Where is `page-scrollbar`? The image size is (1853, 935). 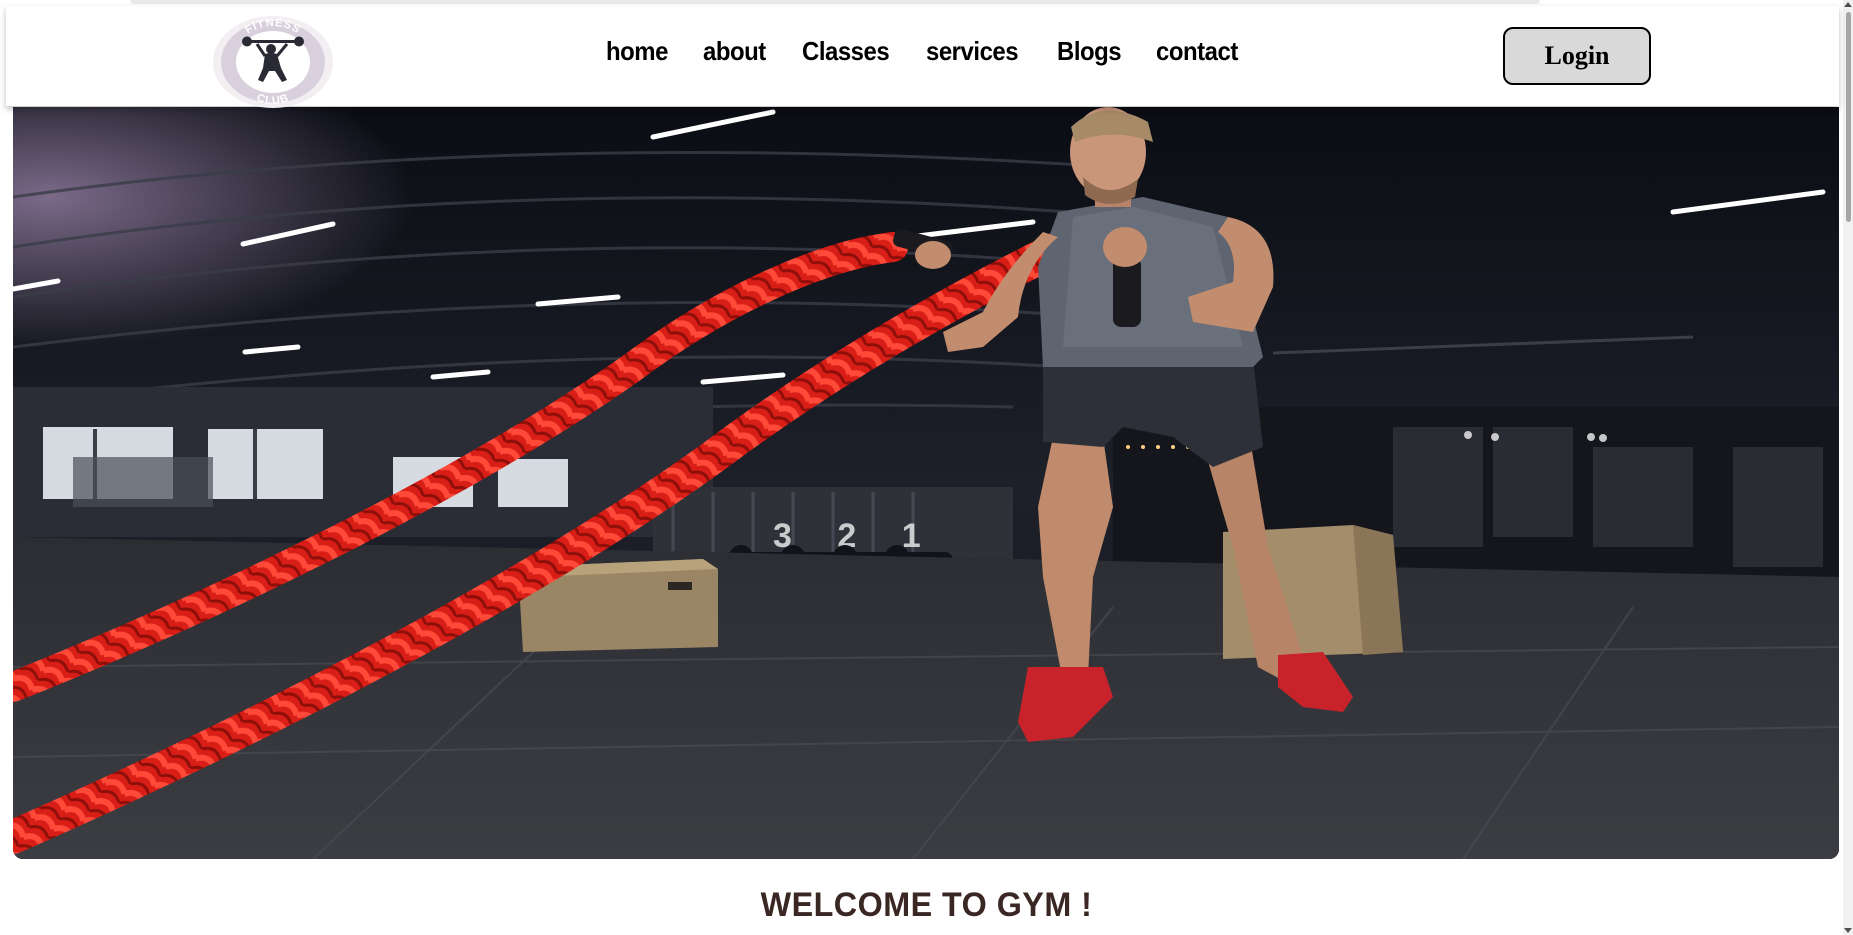 page-scrollbar is located at coordinates (1848, 467).